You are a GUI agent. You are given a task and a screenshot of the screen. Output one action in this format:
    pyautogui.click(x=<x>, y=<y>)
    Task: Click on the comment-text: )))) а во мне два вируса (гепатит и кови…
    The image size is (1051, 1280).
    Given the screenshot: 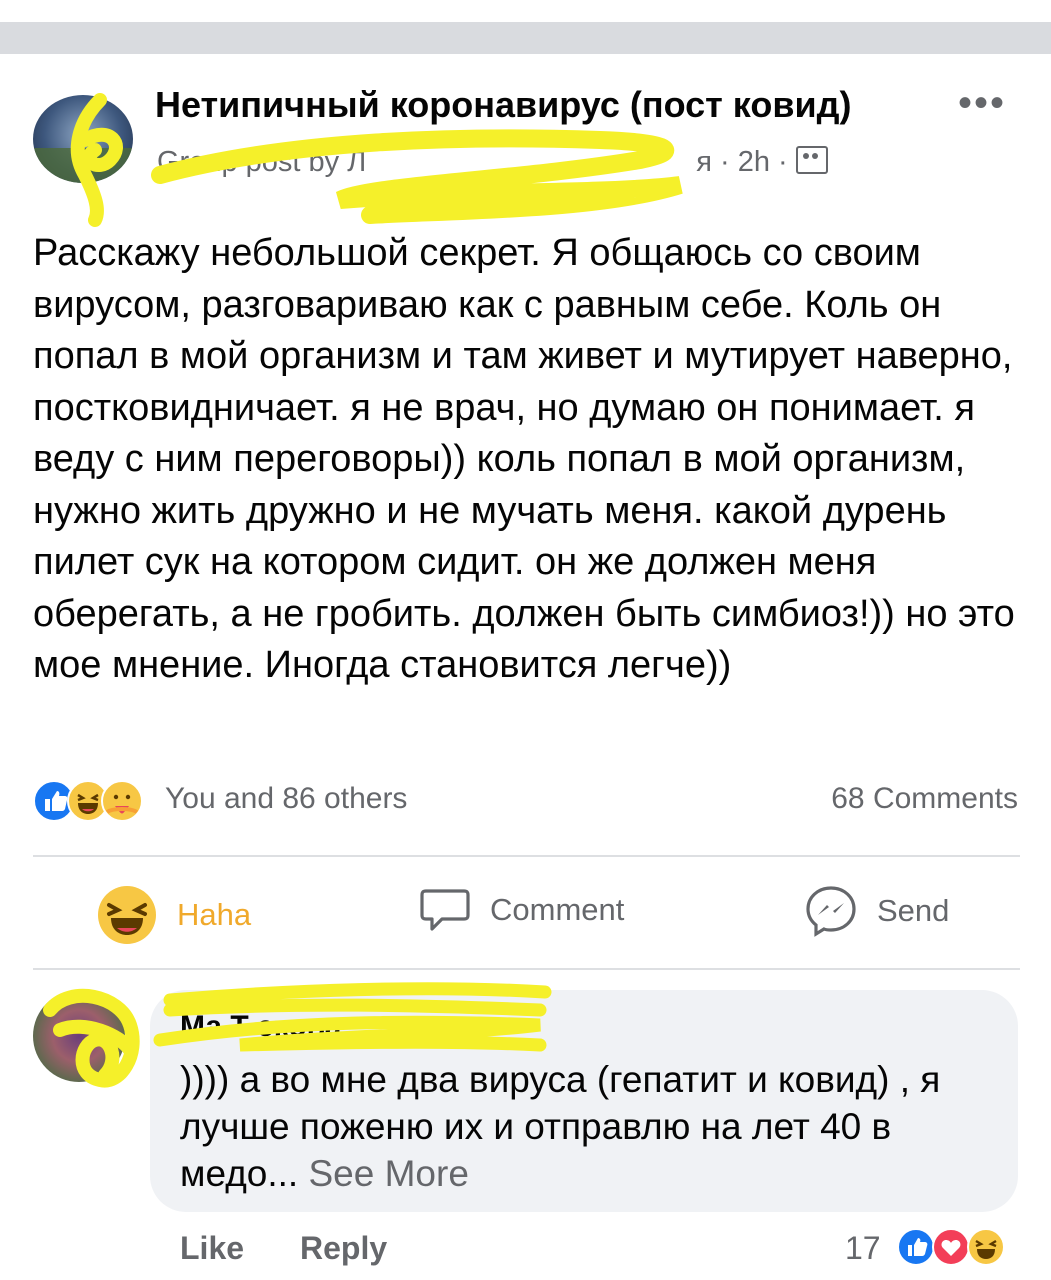 What is the action you would take?
    pyautogui.click(x=580, y=1126)
    